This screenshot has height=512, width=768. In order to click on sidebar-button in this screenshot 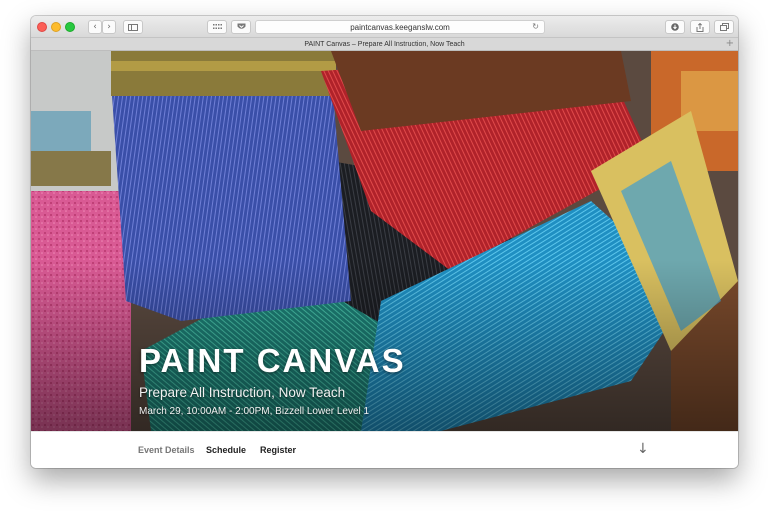, I will do `click(133, 27)`.